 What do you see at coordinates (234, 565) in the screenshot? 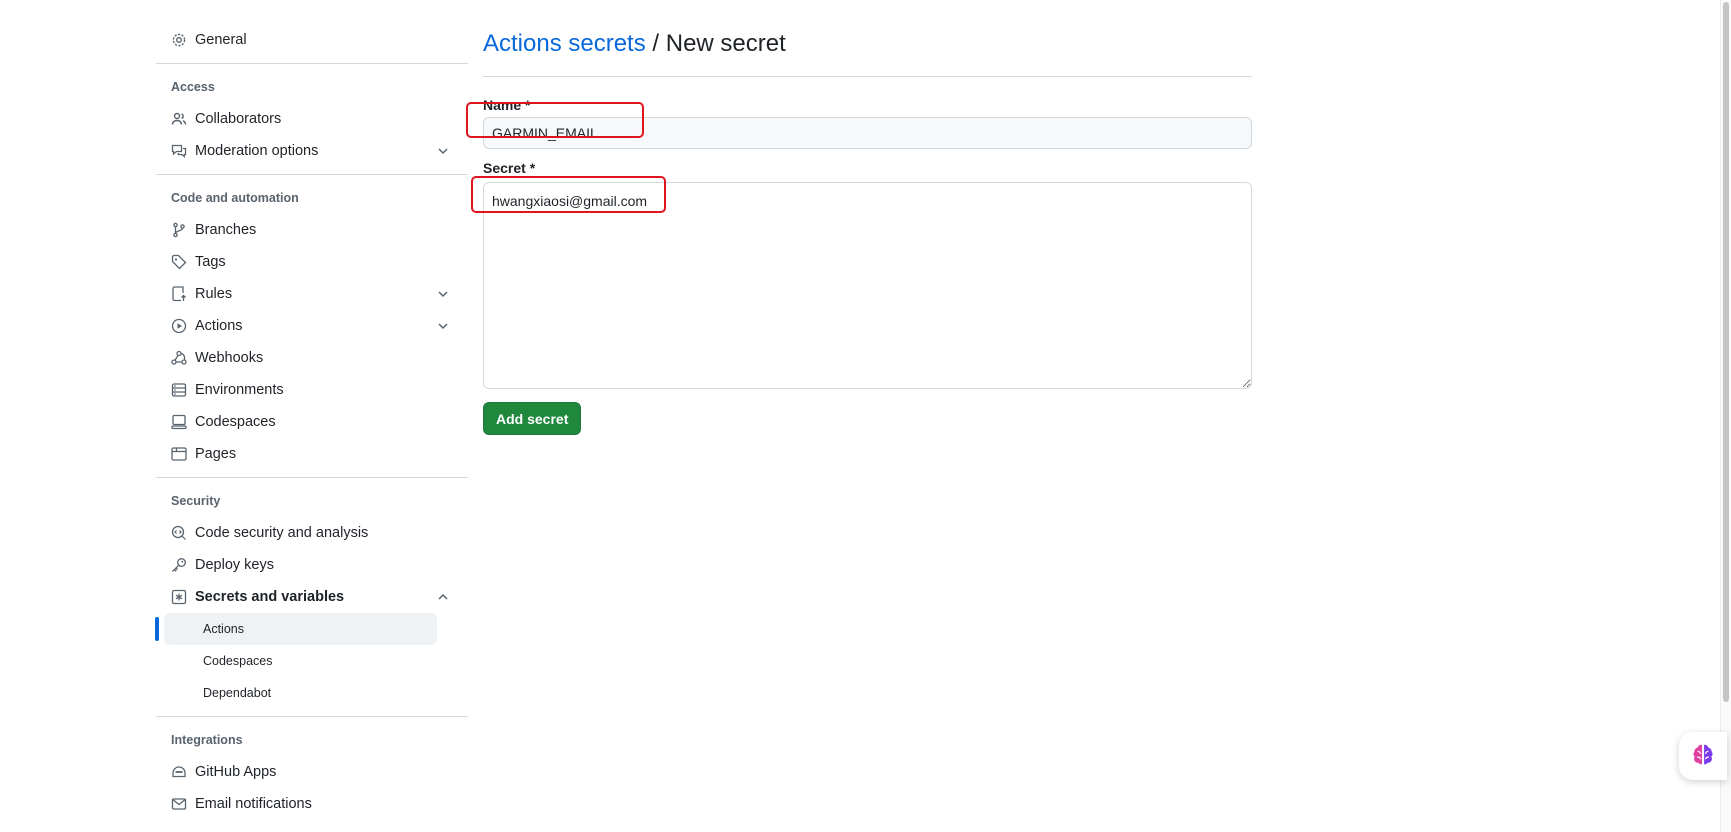
I see `sidebar-item-label: Deploy keys` at bounding box center [234, 565].